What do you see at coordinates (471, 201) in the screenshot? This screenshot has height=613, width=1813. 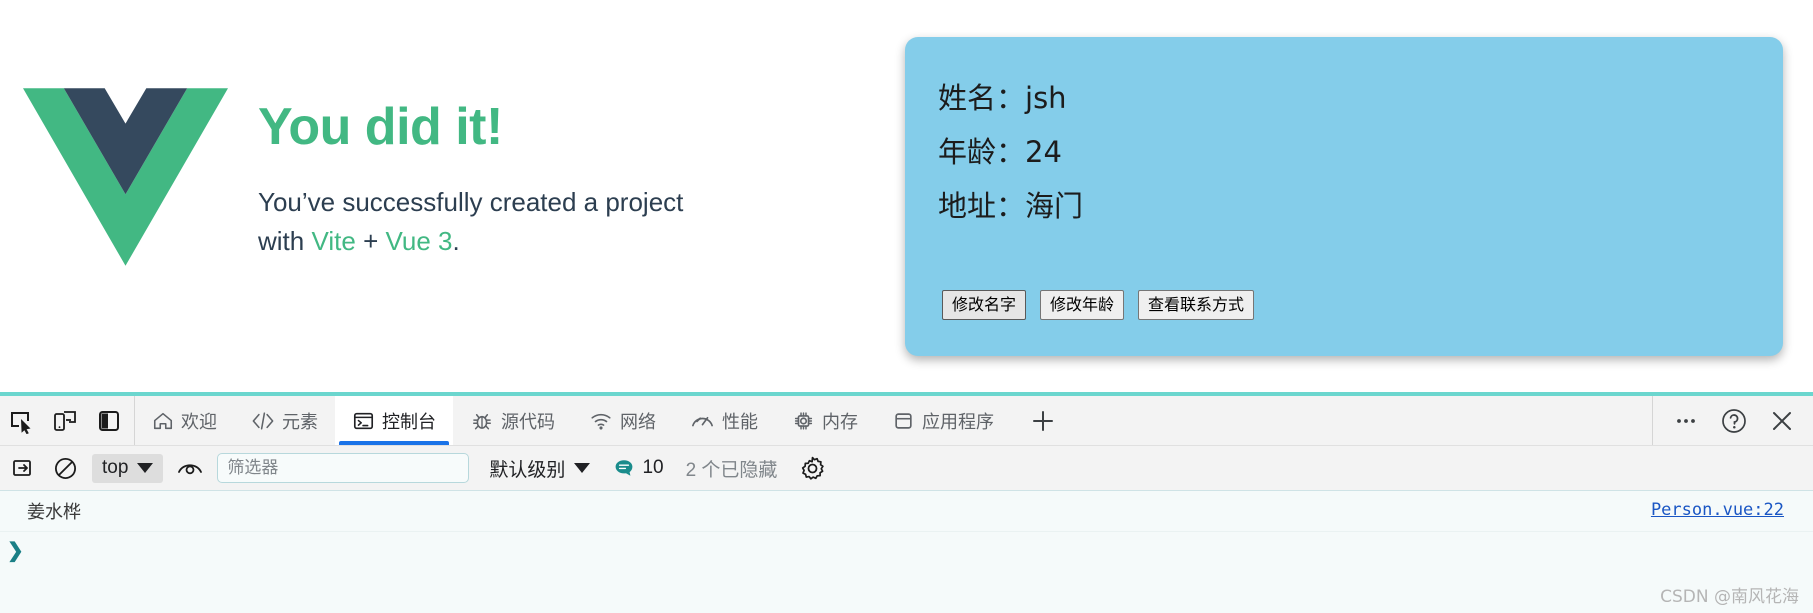 I see `hero-subtitle-line1: You’ve successfully created a project` at bounding box center [471, 201].